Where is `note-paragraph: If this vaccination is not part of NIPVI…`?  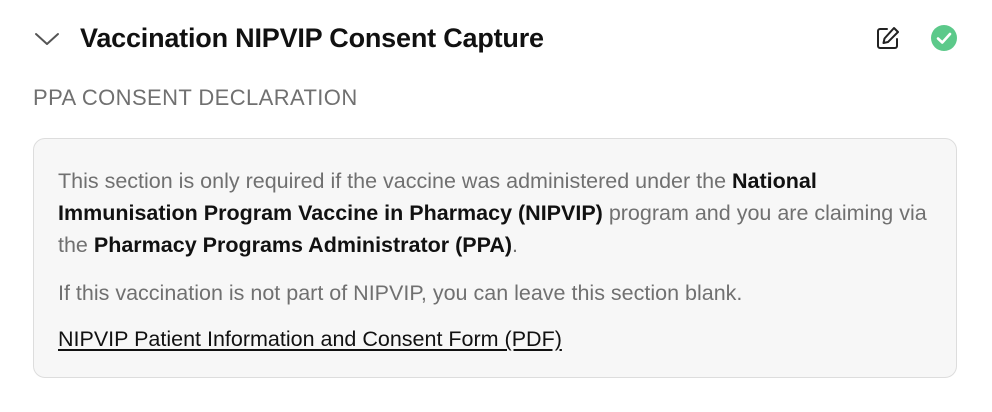
note-paragraph: If this vaccination is not part of NIPVI… is located at coordinates (400, 293).